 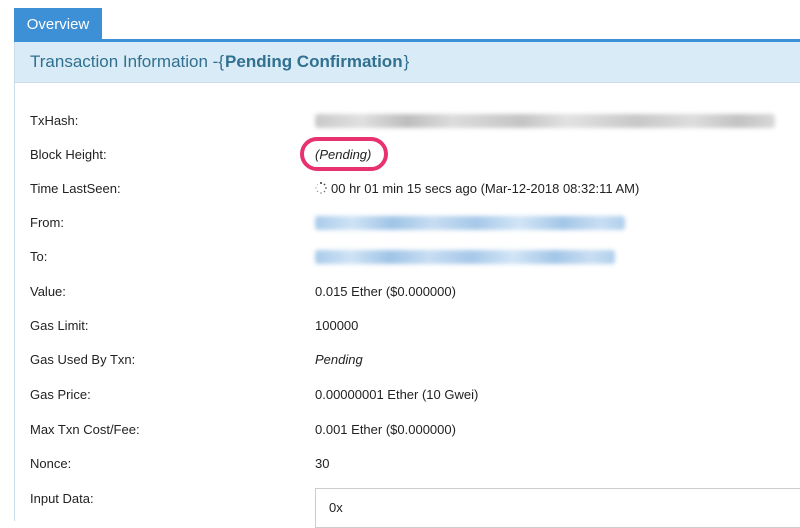 What do you see at coordinates (407, 326) in the screenshot?
I see `row-gas-limit: Gas Limit: 100000` at bounding box center [407, 326].